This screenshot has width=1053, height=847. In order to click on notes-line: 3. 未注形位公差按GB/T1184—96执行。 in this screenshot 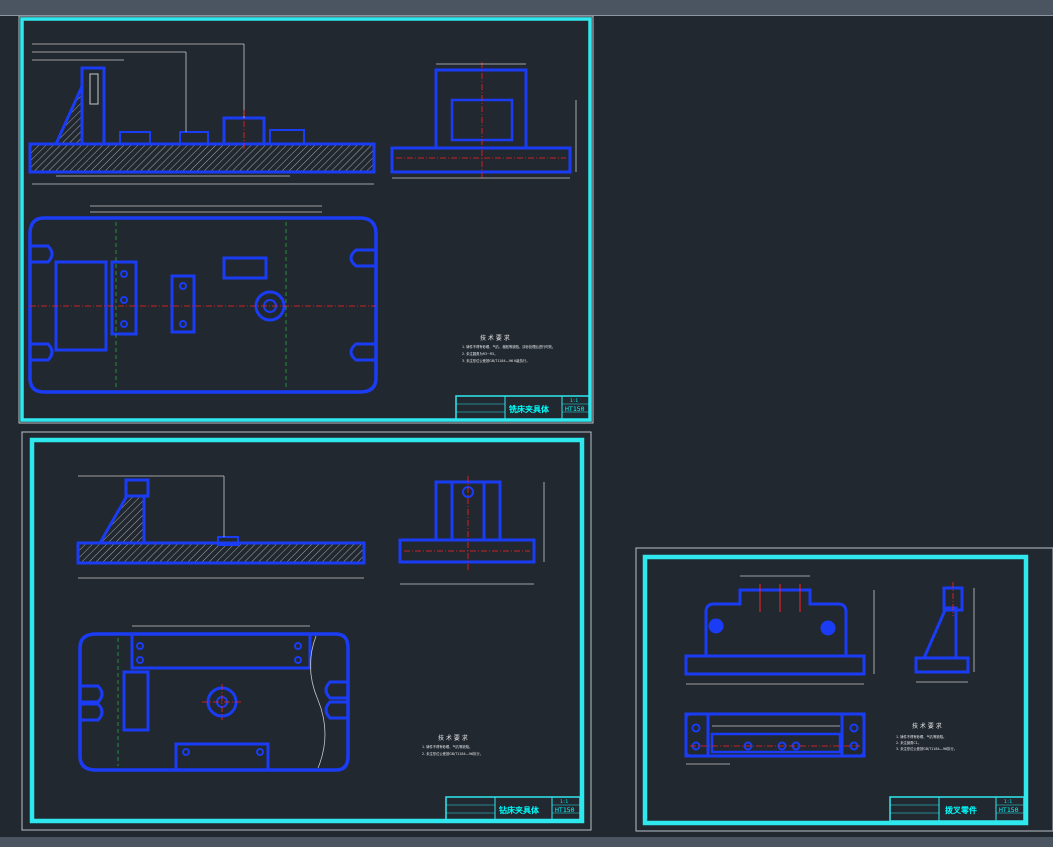, I will do `click(926, 748)`.